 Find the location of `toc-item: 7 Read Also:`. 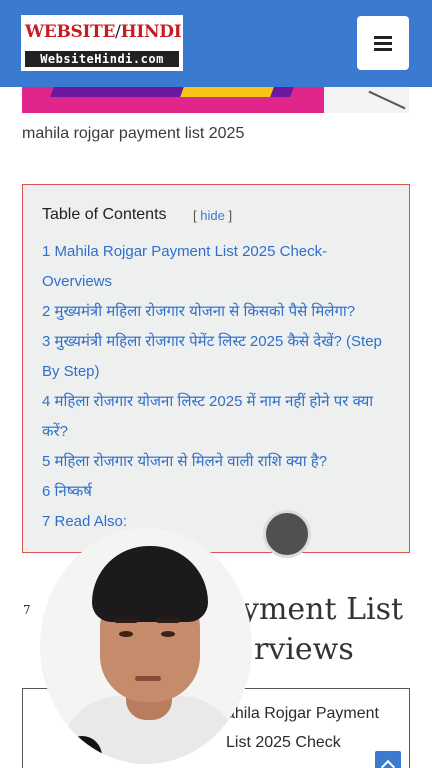

toc-item: 7 Read Also: is located at coordinates (217, 522).